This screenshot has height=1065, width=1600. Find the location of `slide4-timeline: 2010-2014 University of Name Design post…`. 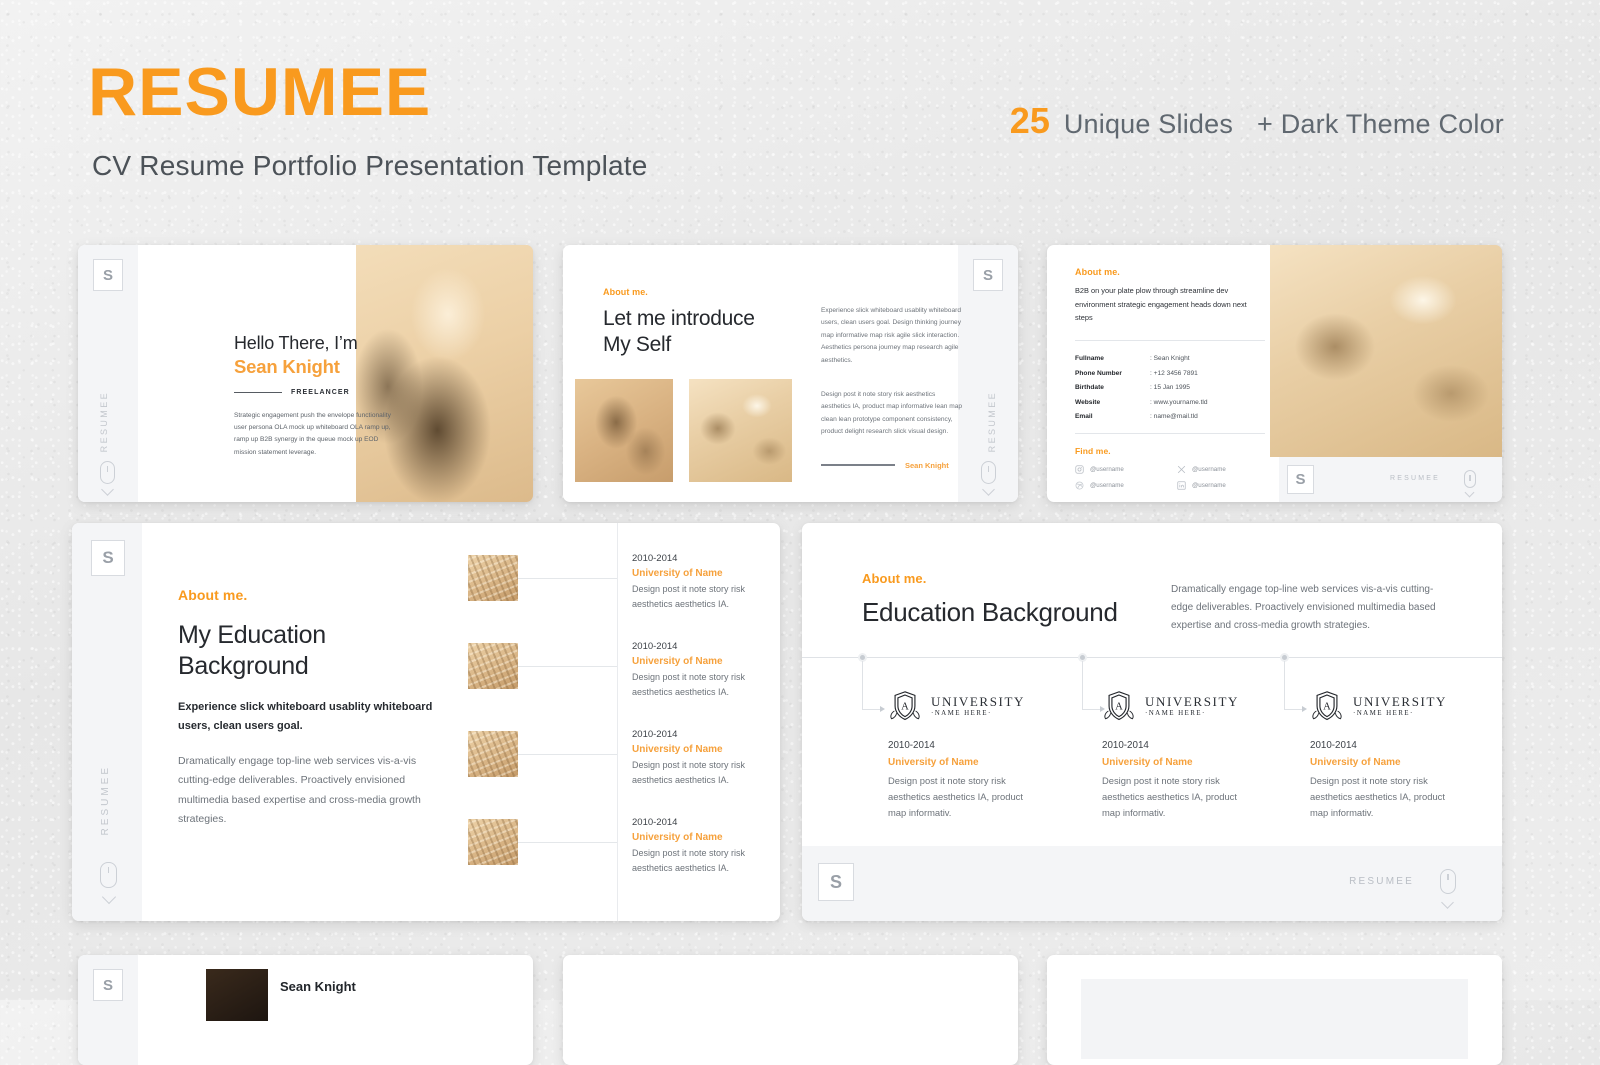

slide4-timeline: 2010-2014 University of Name Design post… is located at coordinates (618, 730).